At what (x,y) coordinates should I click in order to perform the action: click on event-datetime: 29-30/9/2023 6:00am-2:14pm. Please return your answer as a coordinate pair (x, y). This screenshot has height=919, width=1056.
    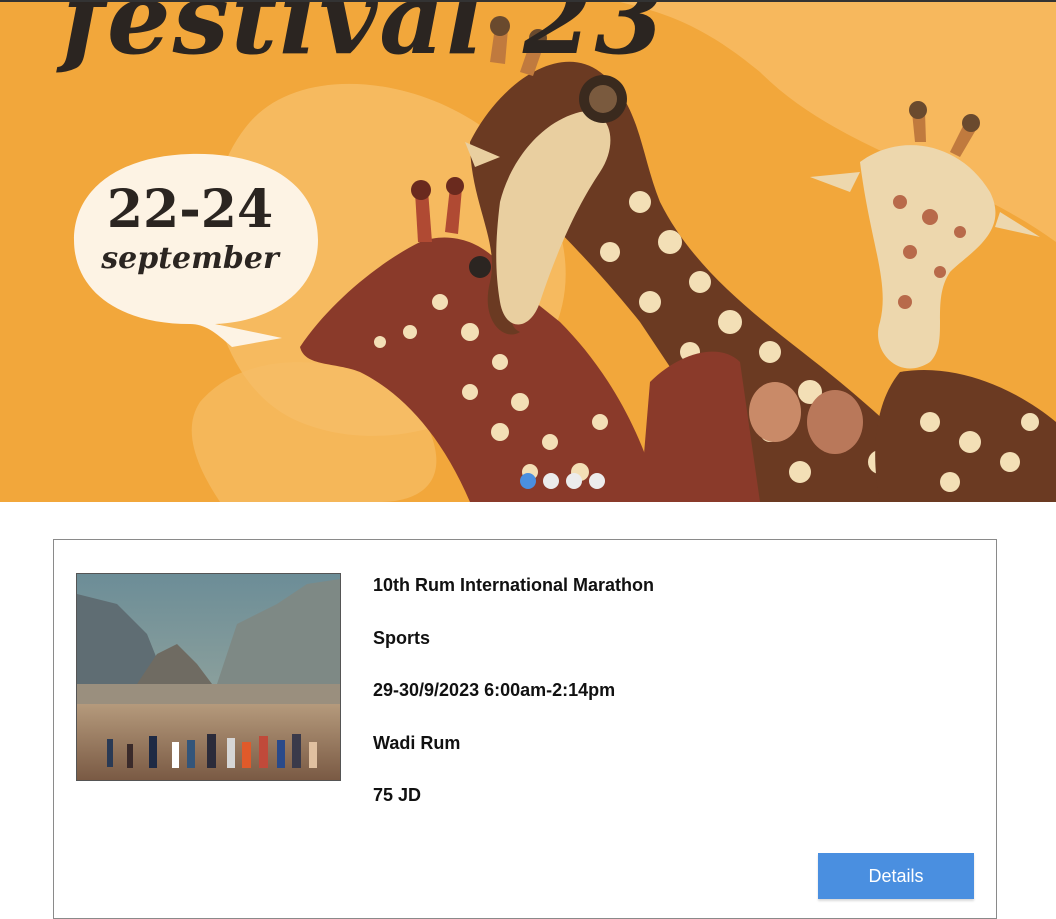
    Looking at the image, I should click on (494, 690).